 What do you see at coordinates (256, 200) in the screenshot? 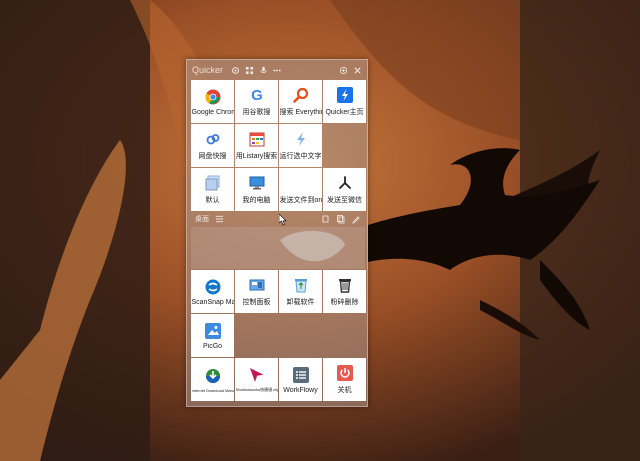
I see `action-label: 我的电脑` at bounding box center [256, 200].